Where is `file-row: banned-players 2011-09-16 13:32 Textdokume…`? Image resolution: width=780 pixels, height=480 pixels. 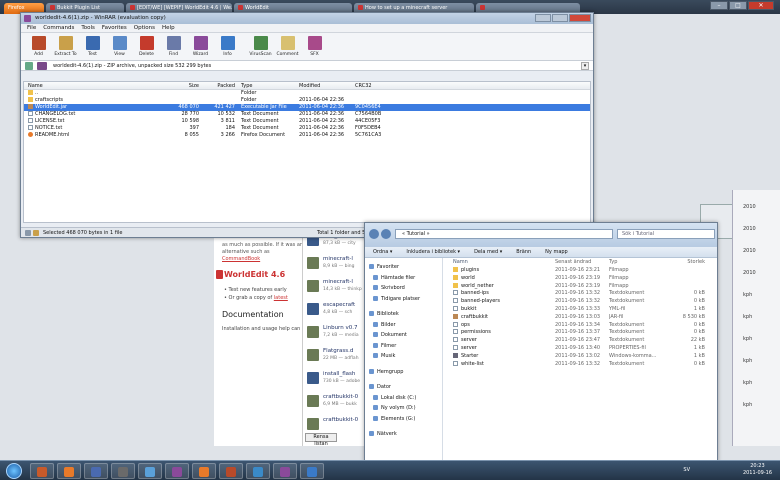
file-row: banned-players 2011-09-16 13:32 Textdokume… is located at coordinates (581, 302).